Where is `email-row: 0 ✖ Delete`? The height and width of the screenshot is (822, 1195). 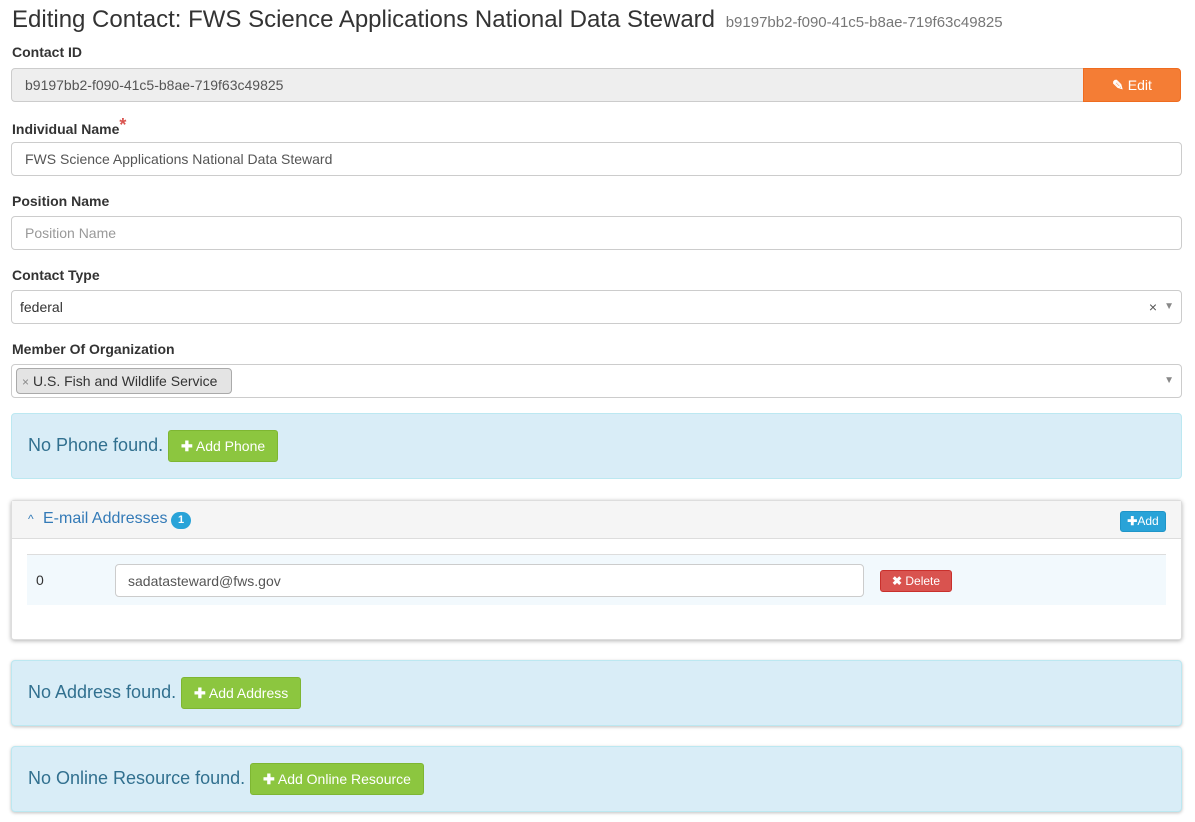 email-row: 0 ✖ Delete is located at coordinates (596, 579).